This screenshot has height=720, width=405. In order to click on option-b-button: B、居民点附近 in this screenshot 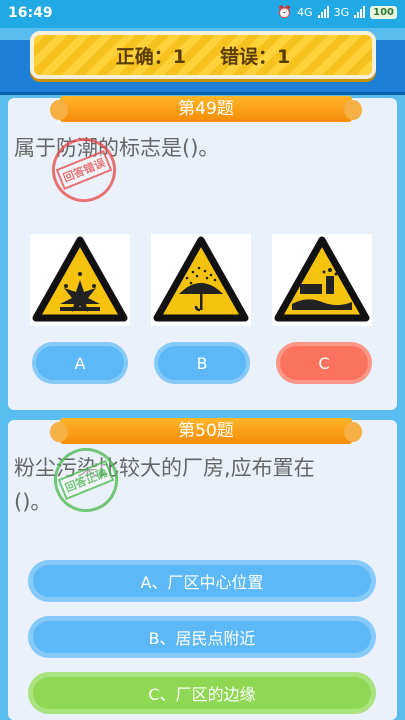, I will do `click(202, 637)`.